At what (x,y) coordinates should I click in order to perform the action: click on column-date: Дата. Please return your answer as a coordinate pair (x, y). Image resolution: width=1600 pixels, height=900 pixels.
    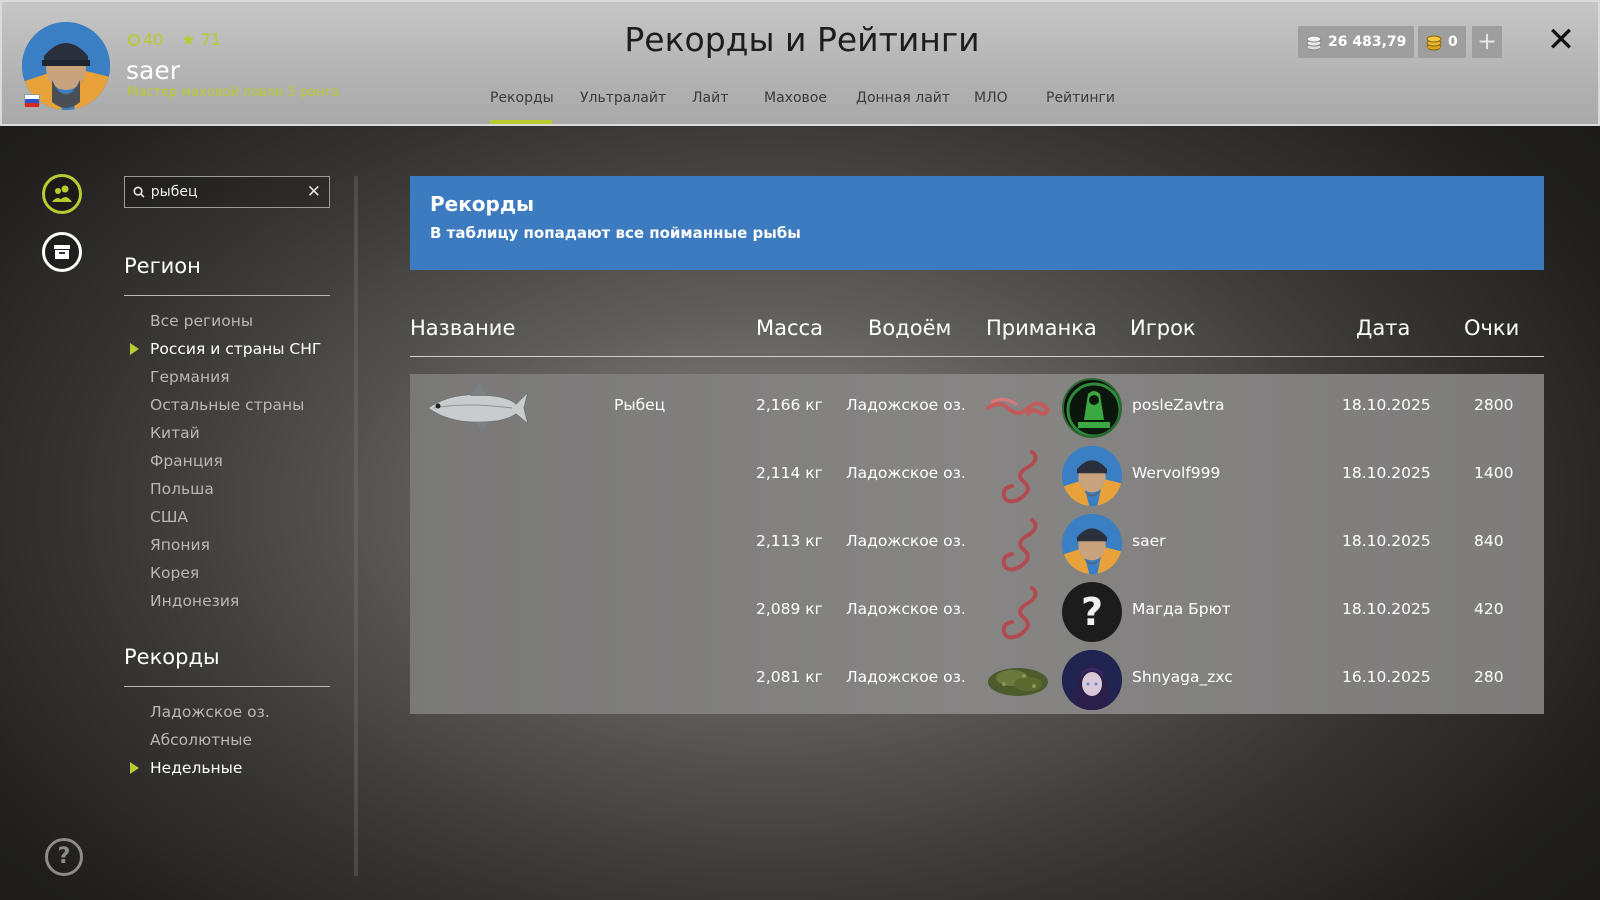
    Looking at the image, I should click on (1383, 328).